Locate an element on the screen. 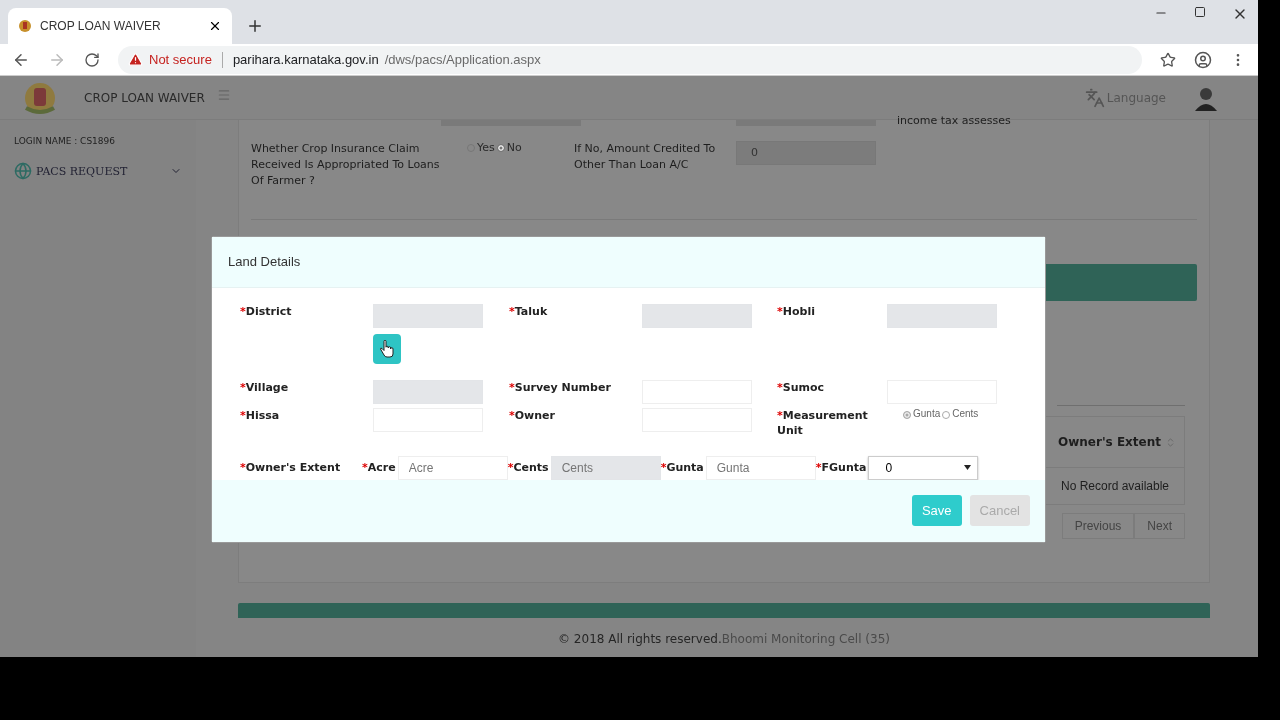 The image size is (1280, 720). radio-label: Yes is located at coordinates (486, 147).